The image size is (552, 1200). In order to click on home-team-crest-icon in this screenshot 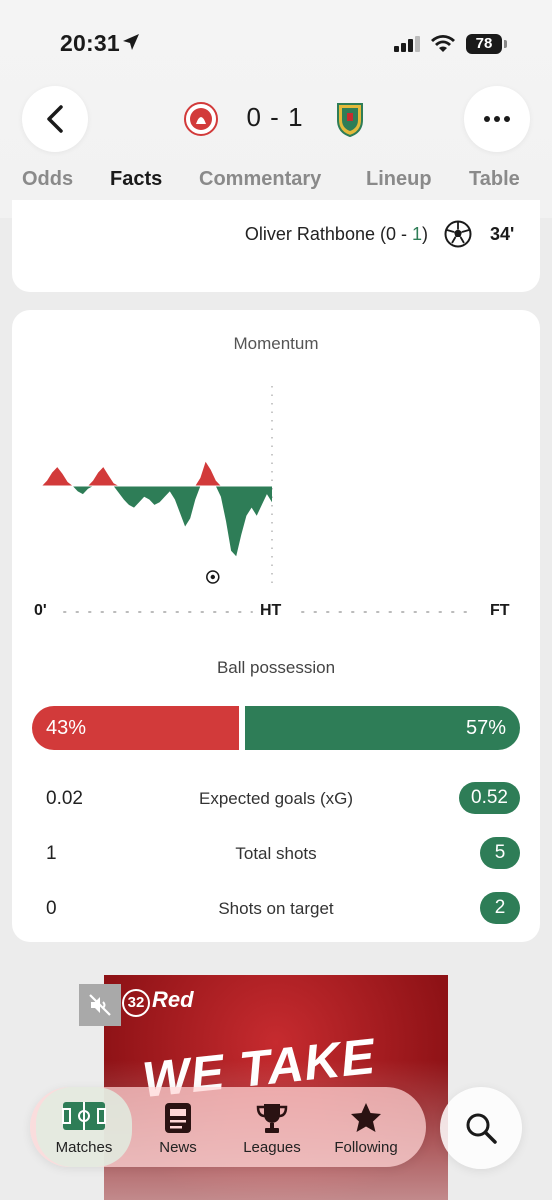, I will do `click(201, 119)`.